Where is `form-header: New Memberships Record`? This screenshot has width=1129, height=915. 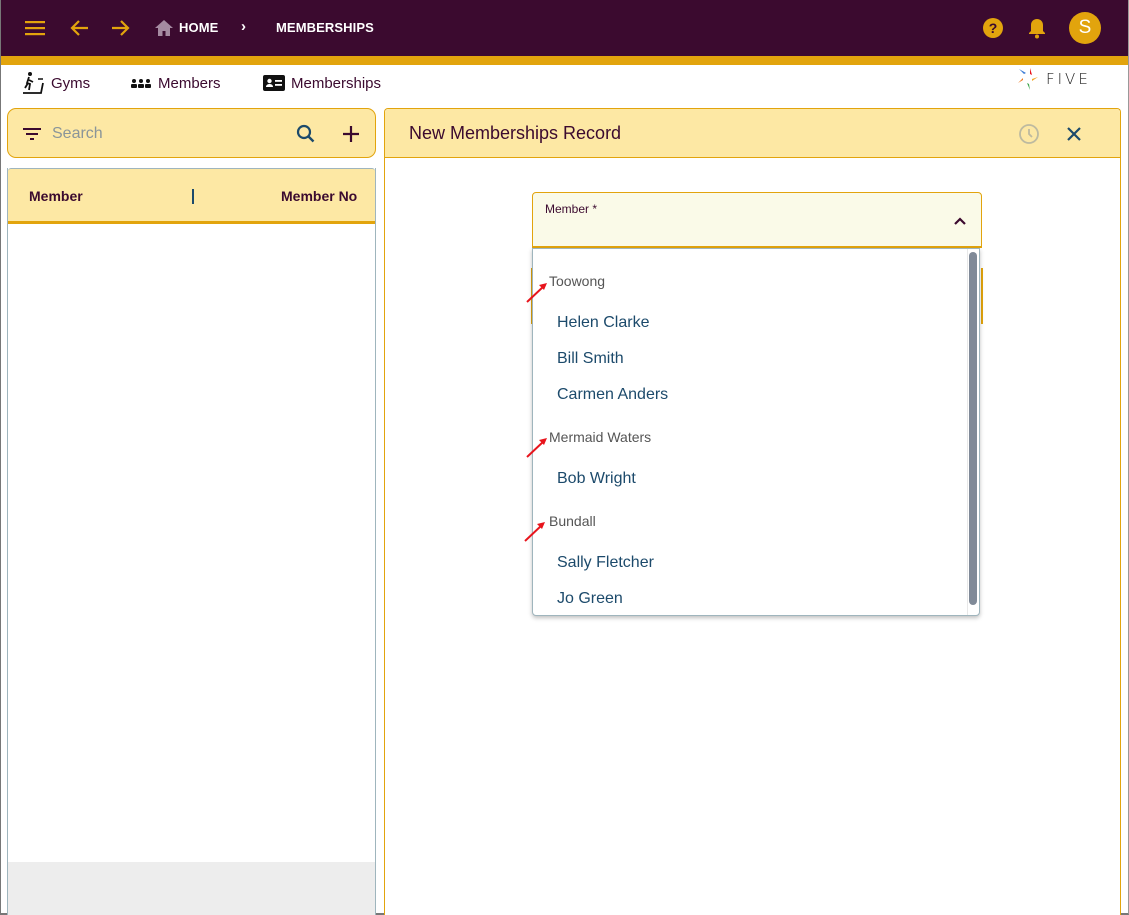
form-header: New Memberships Record is located at coordinates (752, 133).